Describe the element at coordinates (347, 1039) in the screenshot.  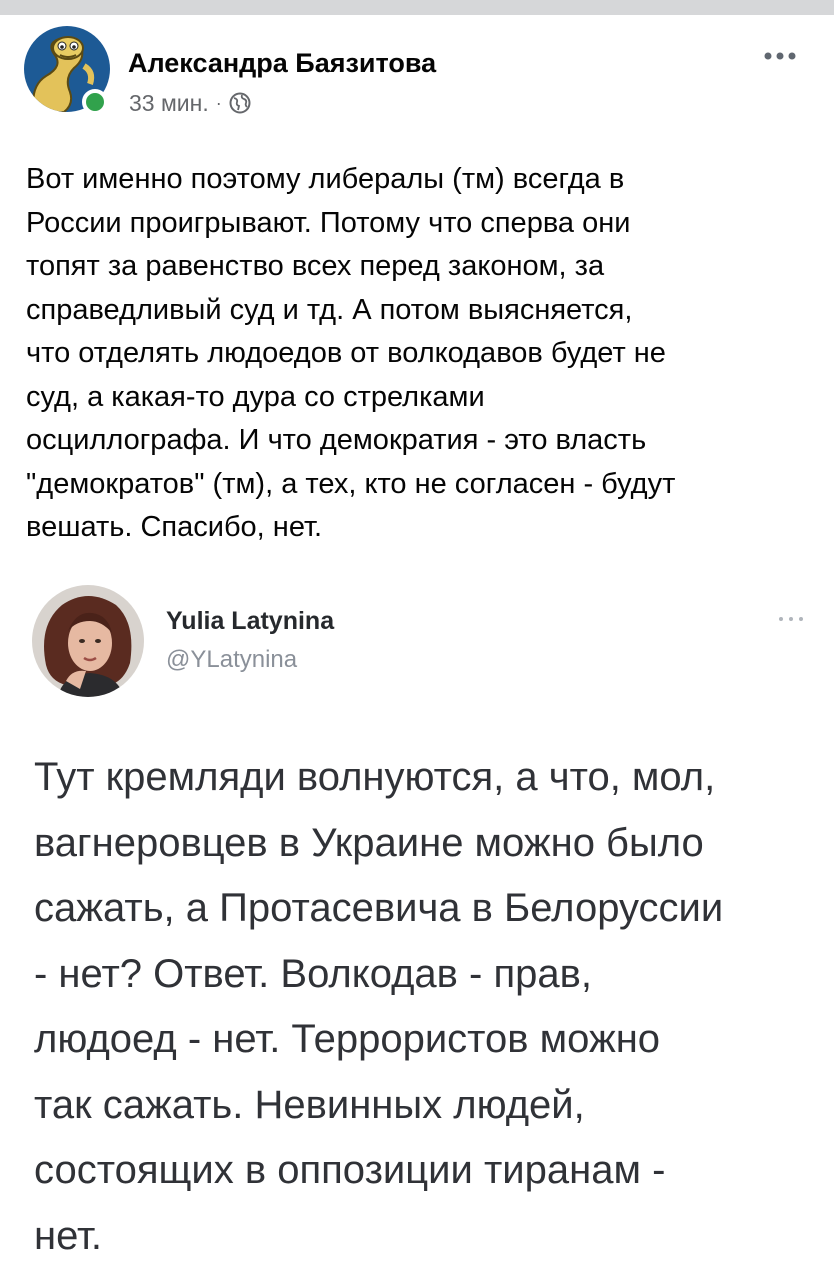
I see `tweet-text-line: людоед - нет. Террористов можно` at that location.